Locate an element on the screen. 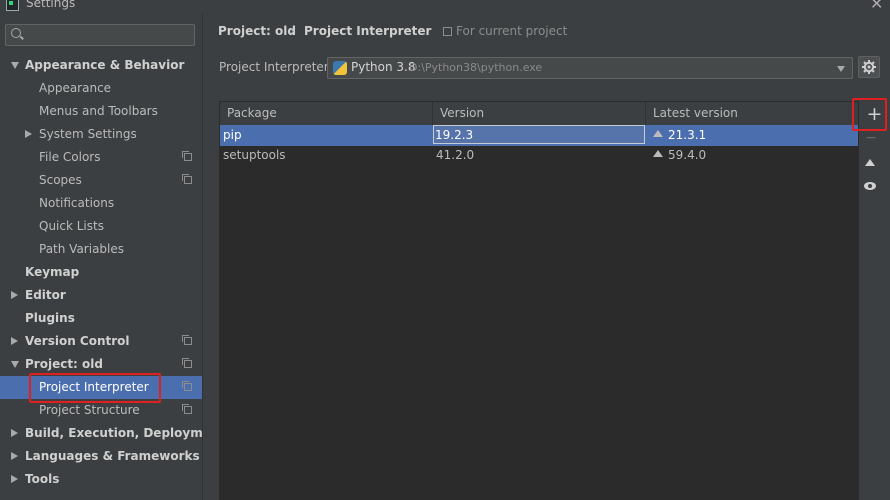 This screenshot has width=890, height=500. sidebar-item: Notifications is located at coordinates (101, 203).